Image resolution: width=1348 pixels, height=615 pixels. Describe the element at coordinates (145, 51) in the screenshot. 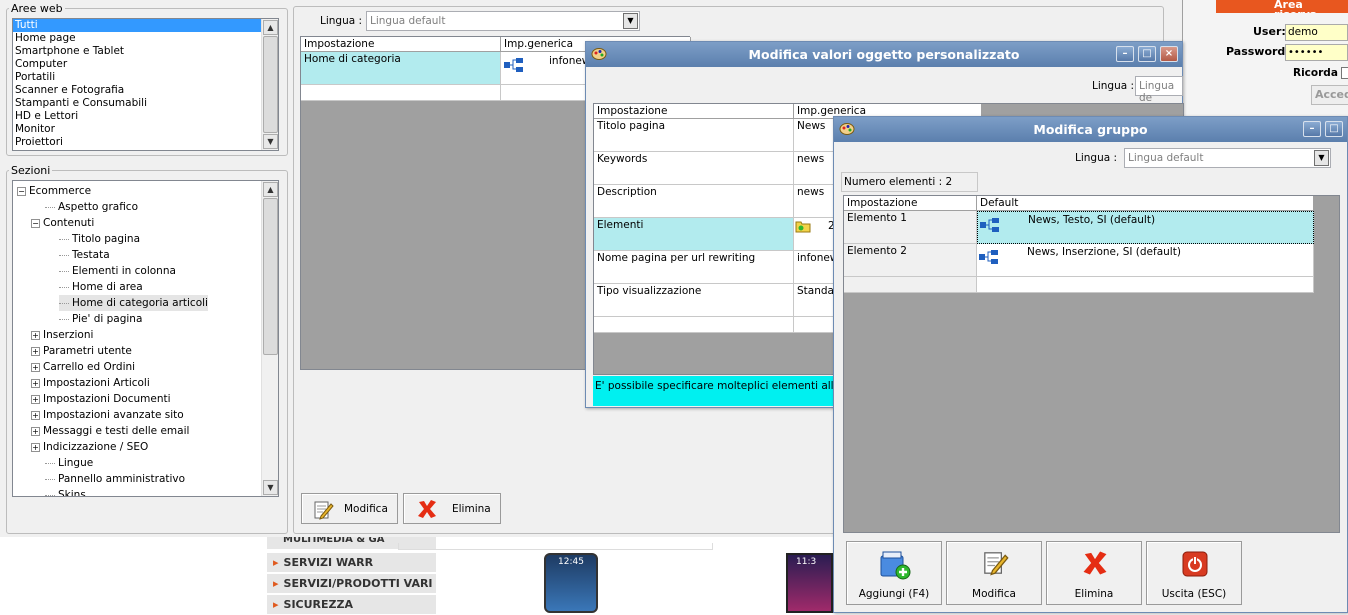

I see `list-item: Smartphone e Tablet` at that location.